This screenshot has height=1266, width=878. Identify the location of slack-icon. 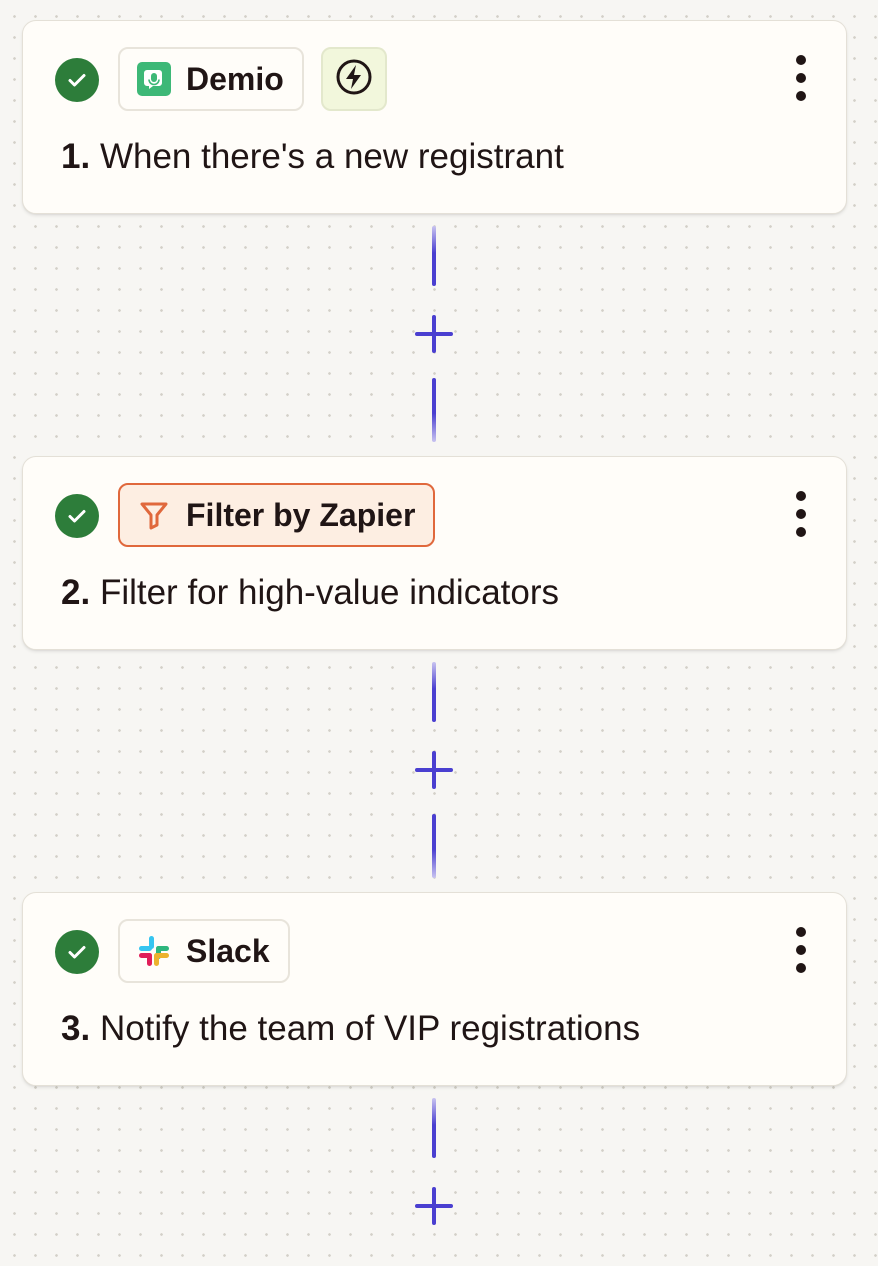
(154, 951).